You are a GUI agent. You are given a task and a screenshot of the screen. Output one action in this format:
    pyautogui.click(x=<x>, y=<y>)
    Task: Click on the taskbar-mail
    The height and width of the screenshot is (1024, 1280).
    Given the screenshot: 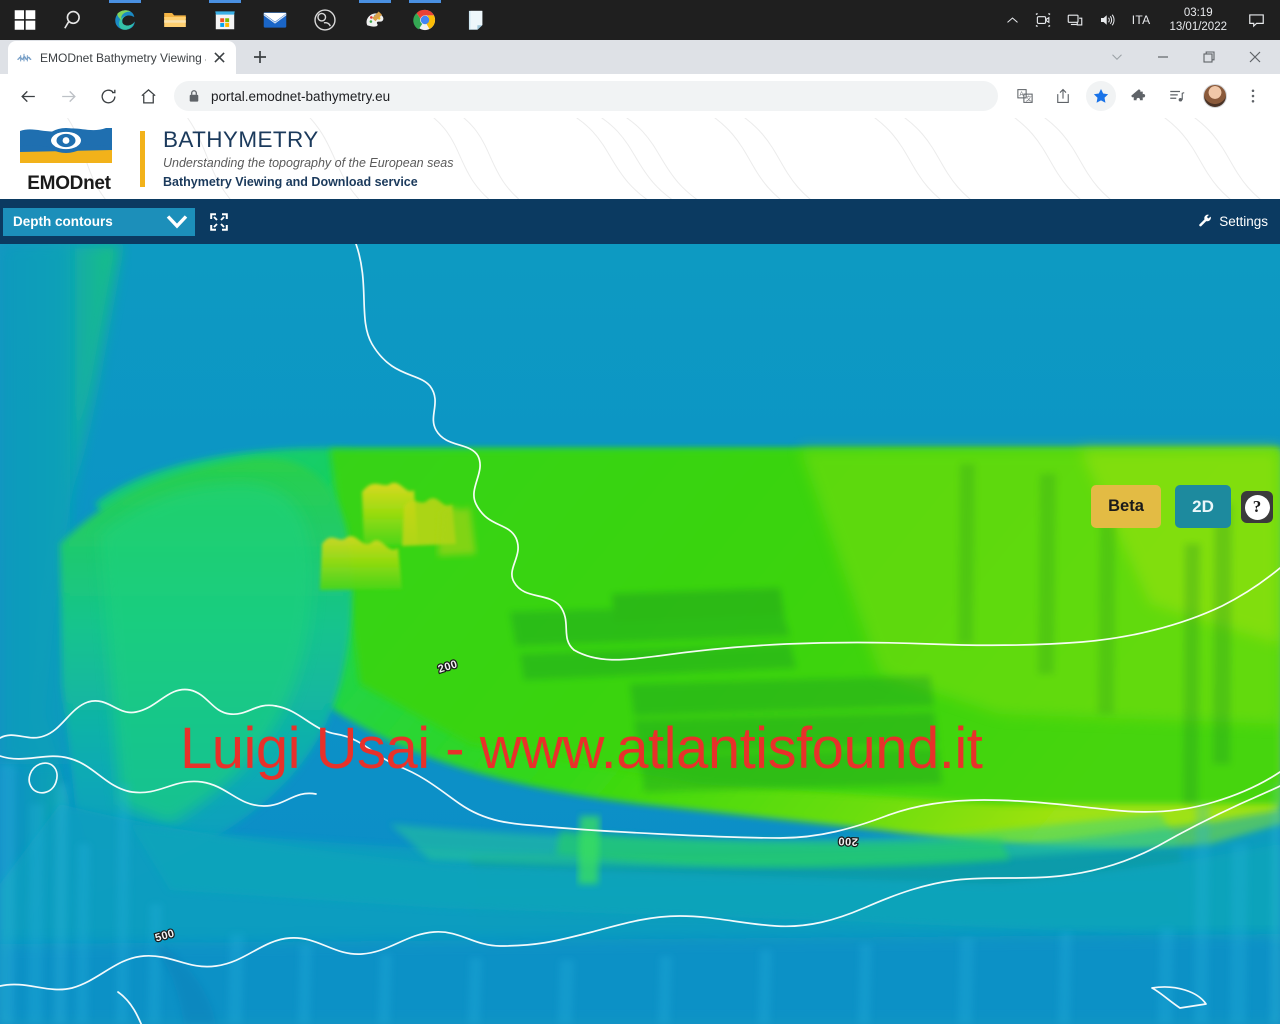 What is the action you would take?
    pyautogui.click(x=275, y=20)
    